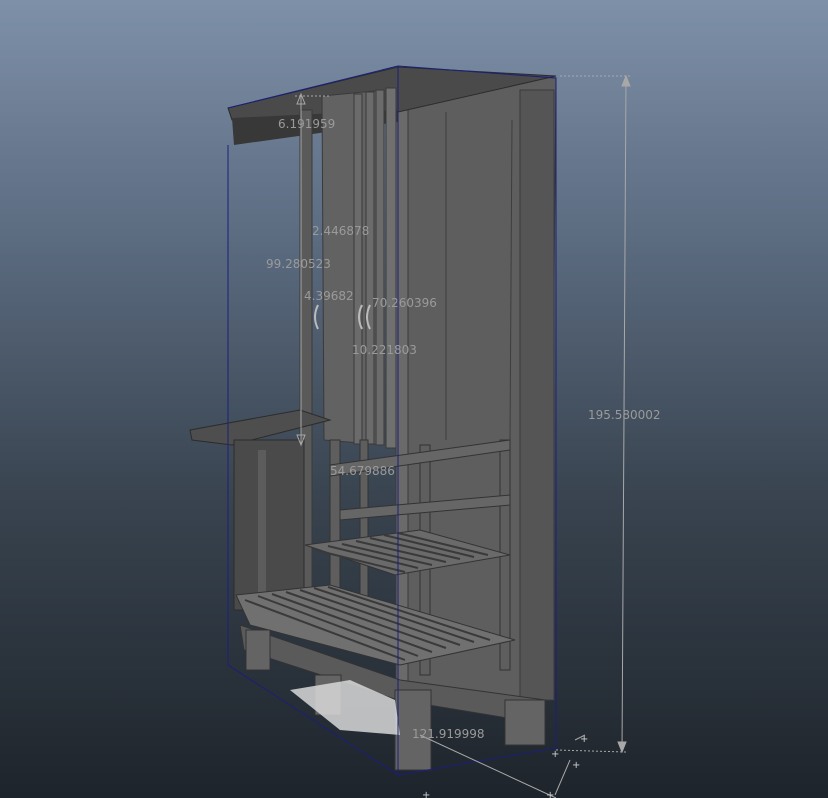  Describe the element at coordinates (362, 471) in the screenshot. I see `dim-shelf-height: 54.679886` at that location.